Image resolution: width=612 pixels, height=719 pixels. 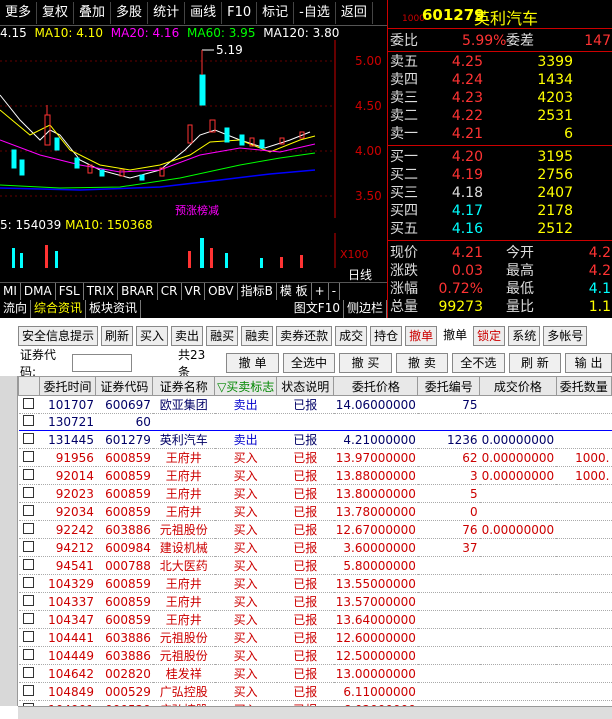 I want to click on menu-favorite: -自选, so click(x=315, y=12).